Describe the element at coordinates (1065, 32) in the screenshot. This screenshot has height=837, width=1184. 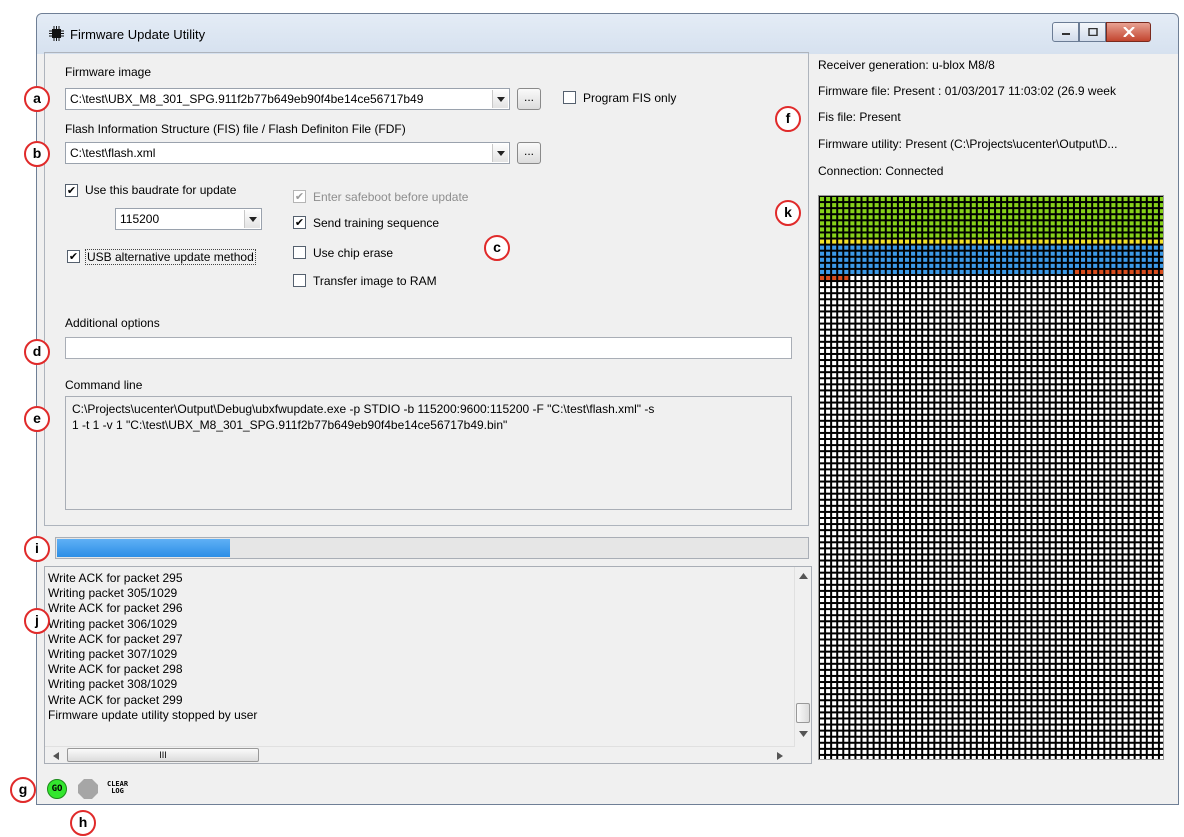
I see `minimize-button` at that location.